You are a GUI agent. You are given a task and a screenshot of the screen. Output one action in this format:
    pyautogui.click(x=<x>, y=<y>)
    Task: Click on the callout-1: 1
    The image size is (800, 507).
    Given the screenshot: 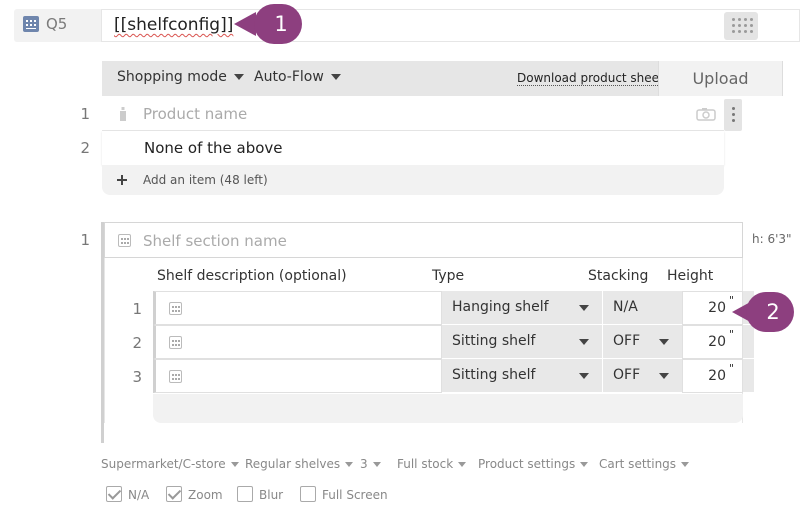 What is the action you would take?
    pyautogui.click(x=268, y=24)
    